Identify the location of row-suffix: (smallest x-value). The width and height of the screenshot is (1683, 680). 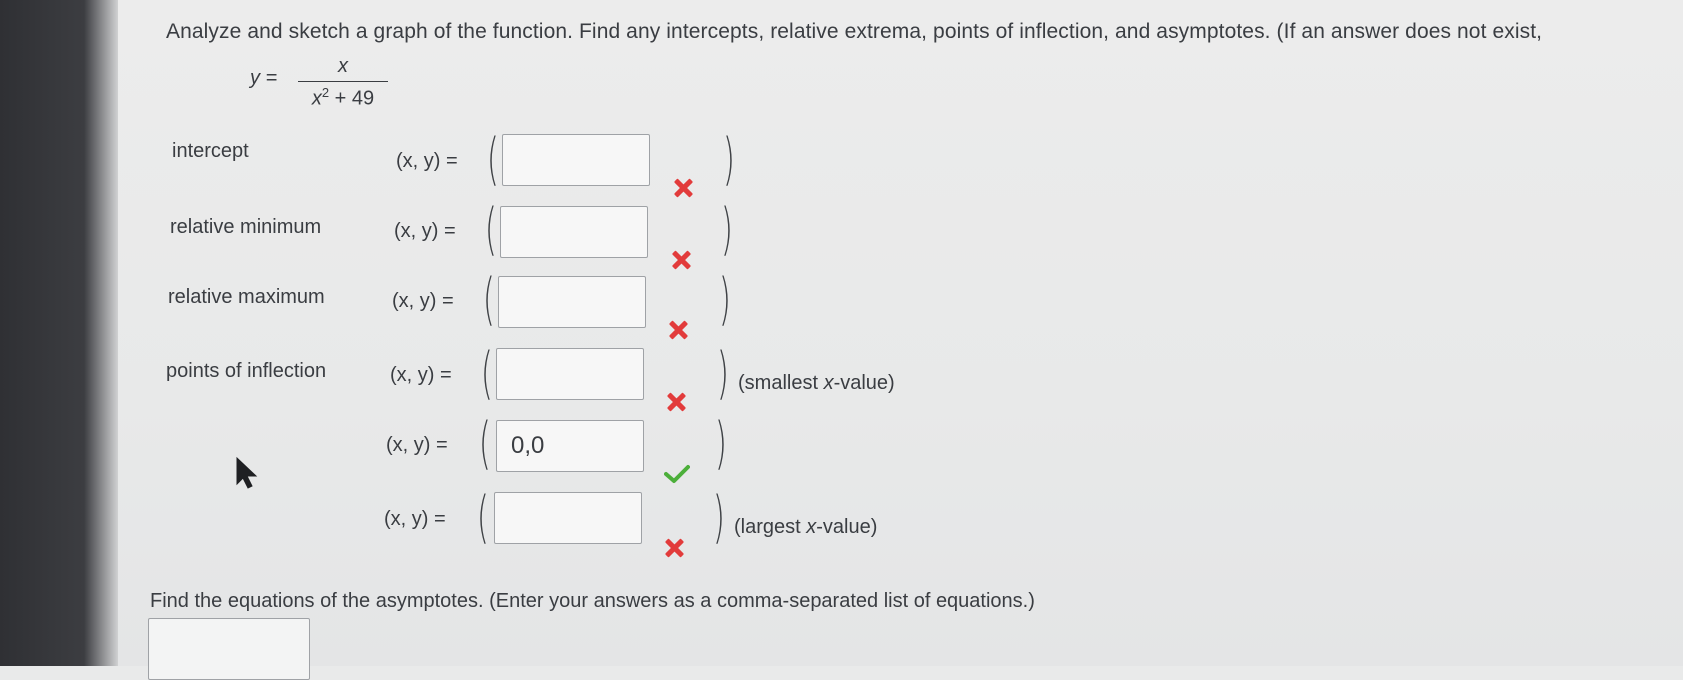
(816, 383).